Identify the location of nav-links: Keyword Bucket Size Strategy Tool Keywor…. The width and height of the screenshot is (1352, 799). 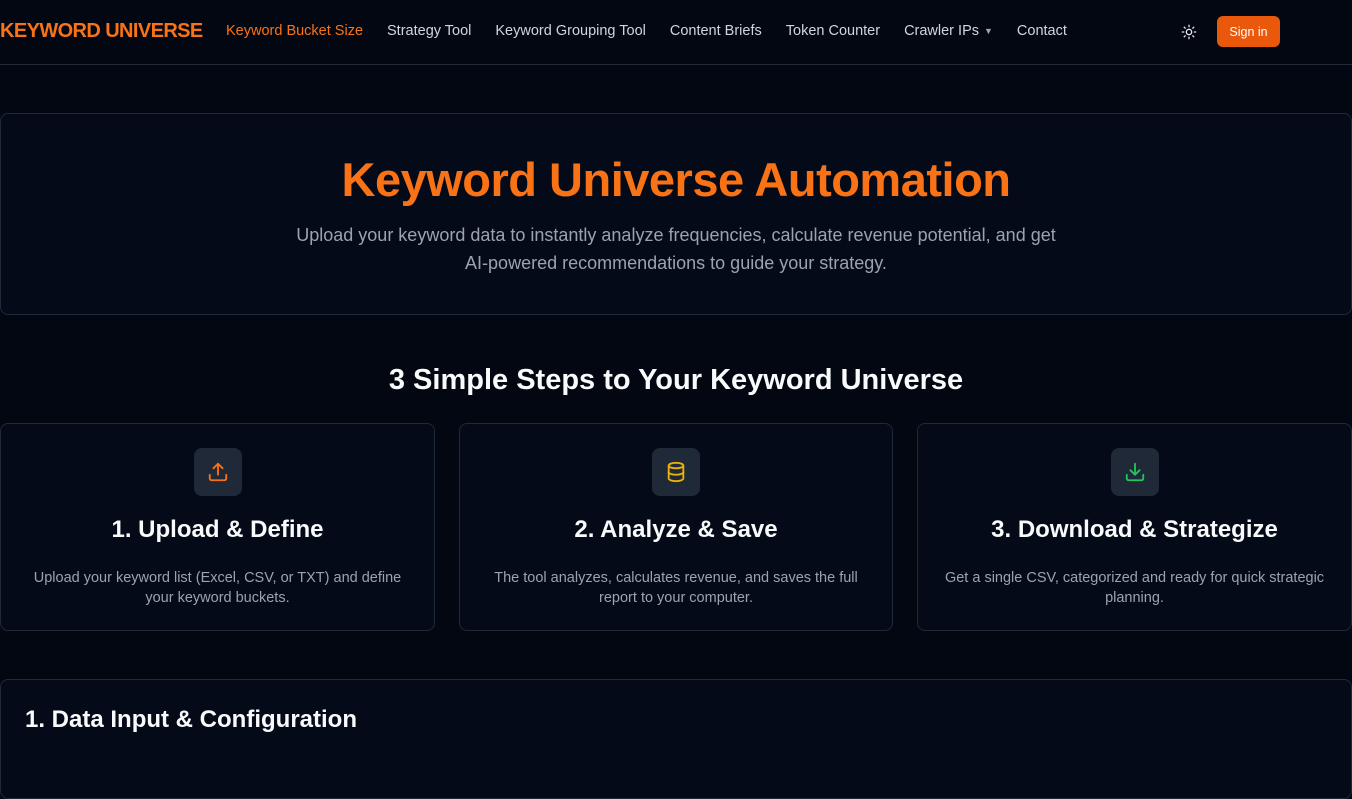
(658, 31).